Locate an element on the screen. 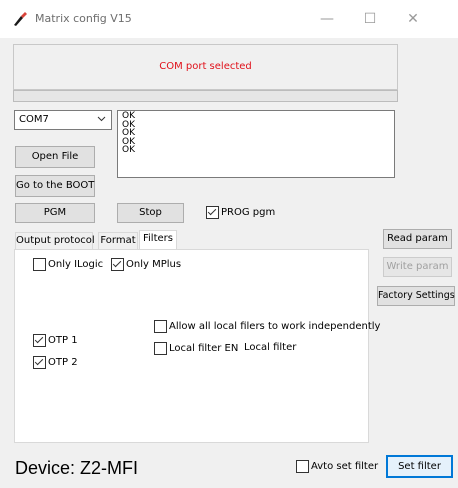 Image resolution: width=458 pixels, height=488 pixels. tab-filters: Filters is located at coordinates (158, 240).